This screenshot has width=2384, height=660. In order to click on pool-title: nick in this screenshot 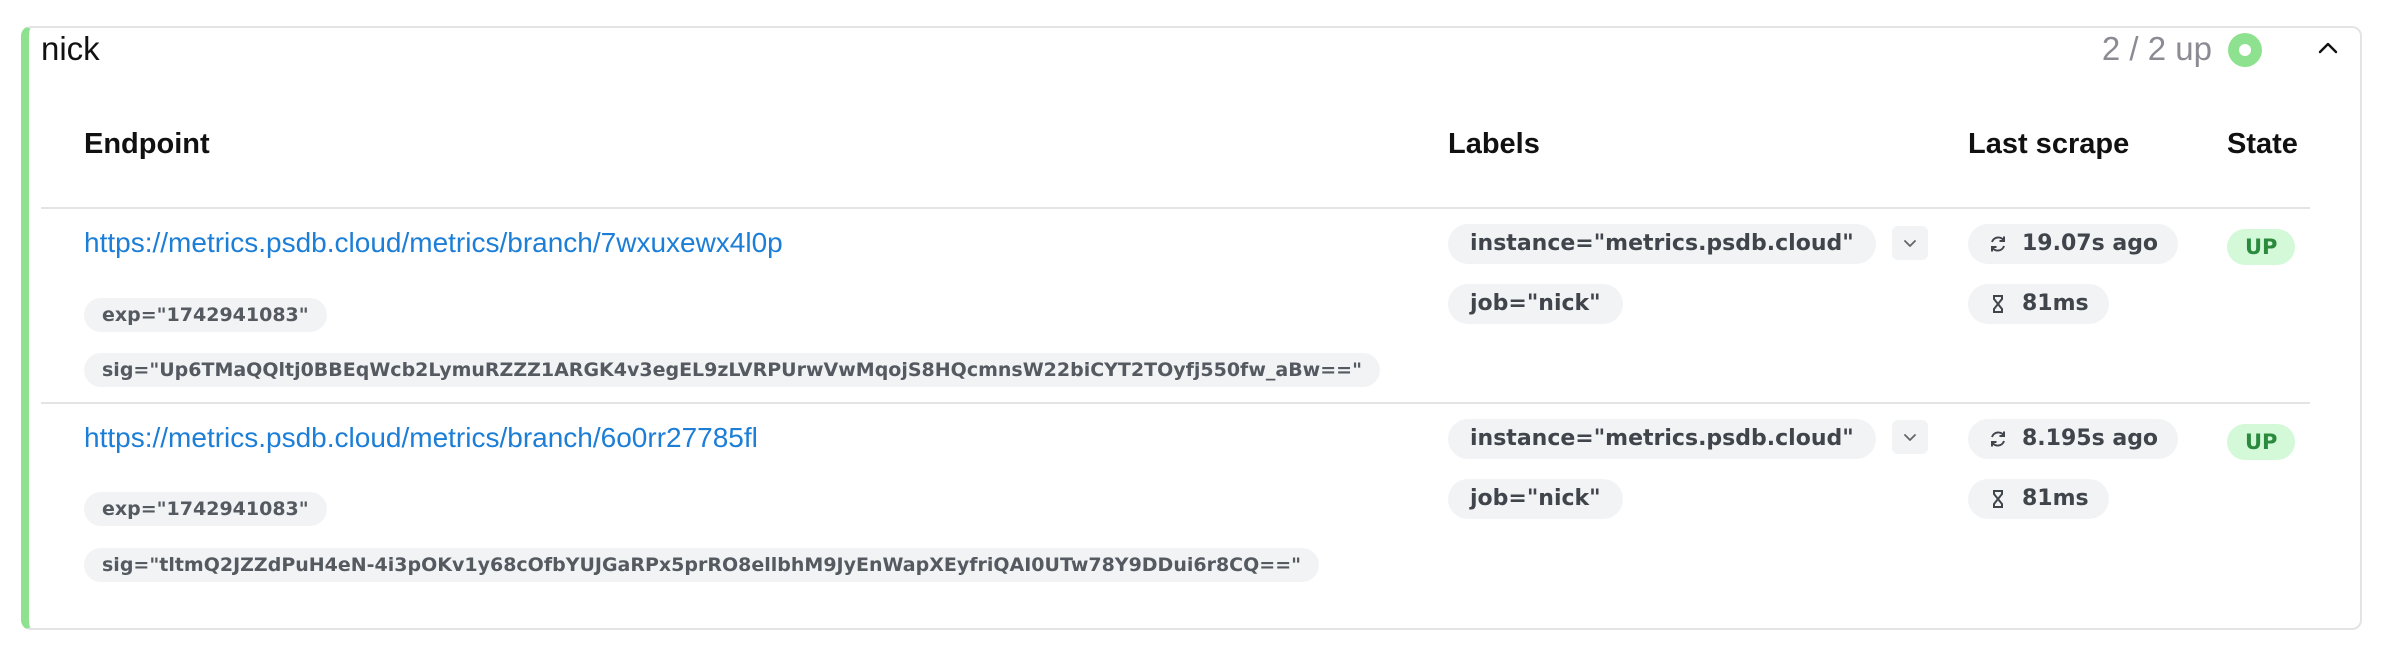, I will do `click(70, 48)`.